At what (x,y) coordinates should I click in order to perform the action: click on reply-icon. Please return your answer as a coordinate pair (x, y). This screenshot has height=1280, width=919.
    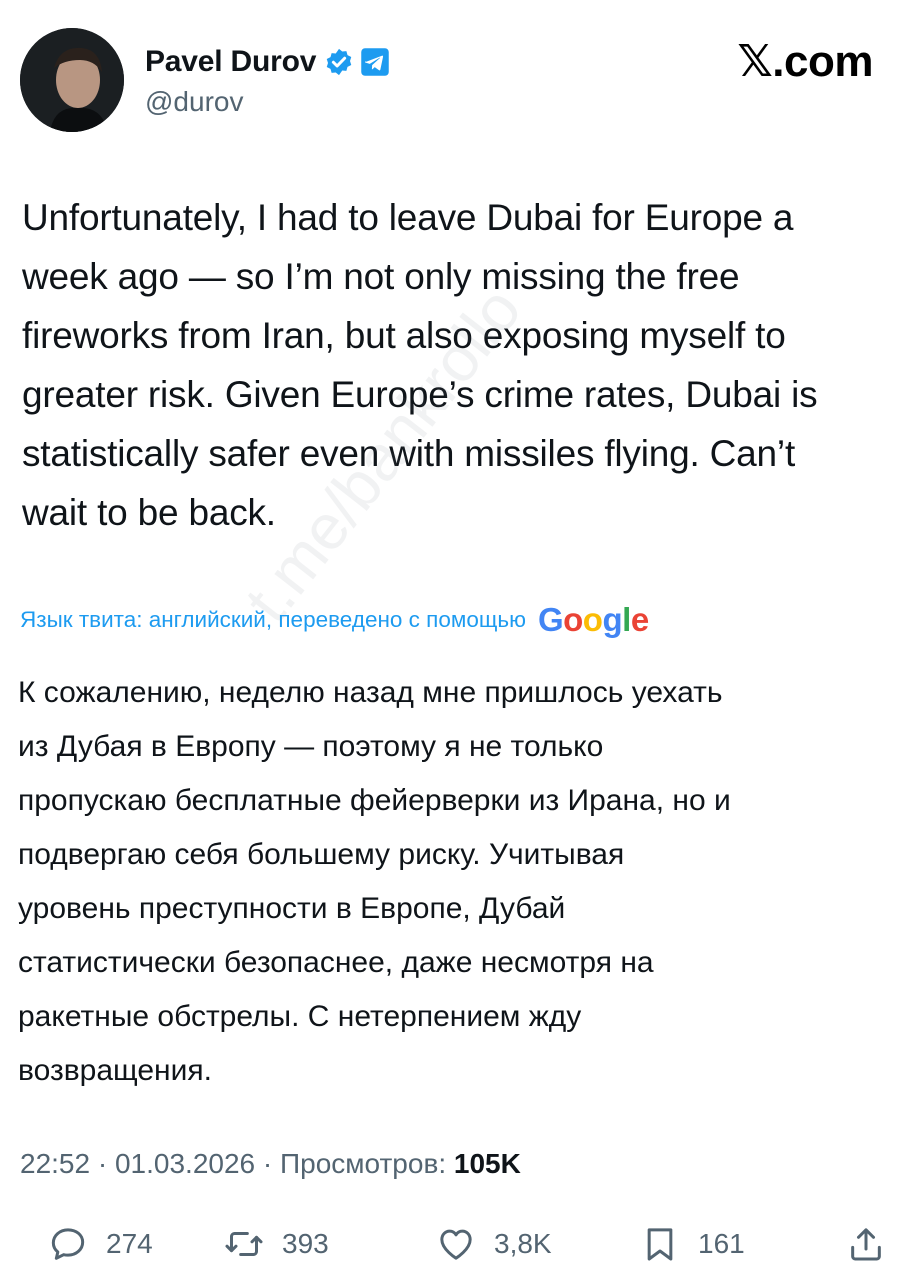
    Looking at the image, I should click on (68, 1244).